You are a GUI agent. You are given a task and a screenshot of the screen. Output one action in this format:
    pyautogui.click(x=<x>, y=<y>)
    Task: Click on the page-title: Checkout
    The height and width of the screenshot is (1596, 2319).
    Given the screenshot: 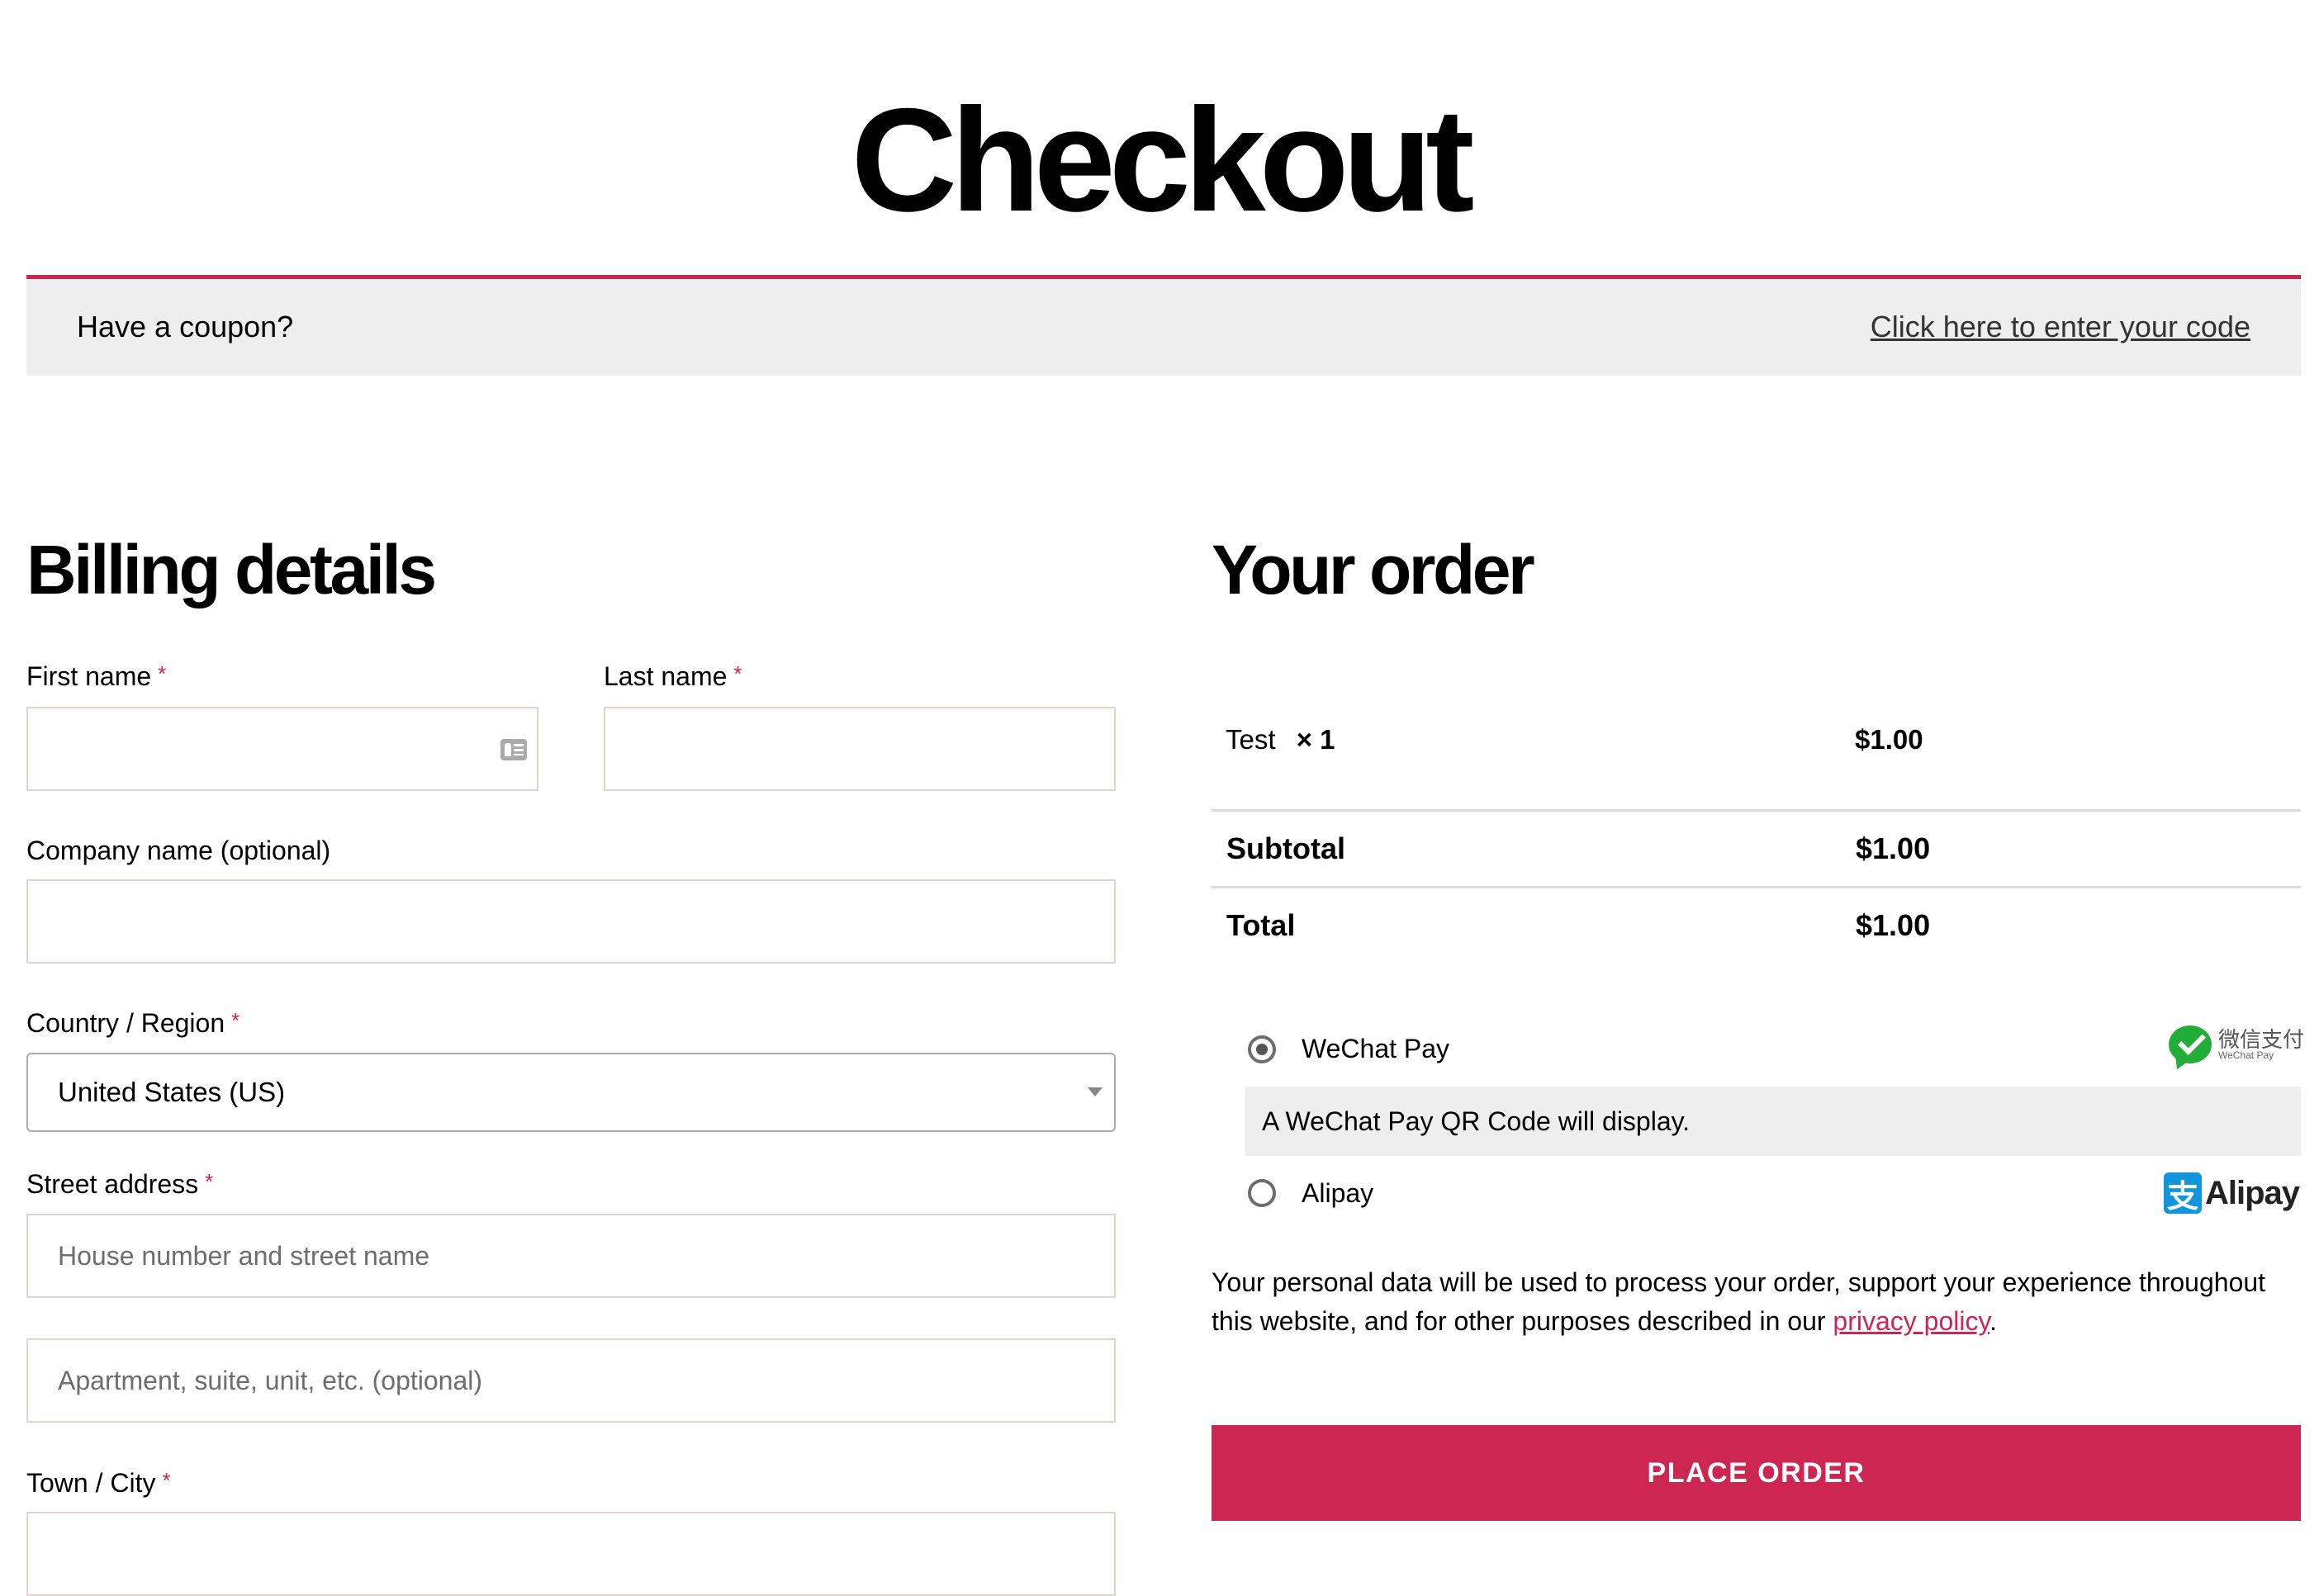 What is the action you would take?
    pyautogui.click(x=1163, y=161)
    